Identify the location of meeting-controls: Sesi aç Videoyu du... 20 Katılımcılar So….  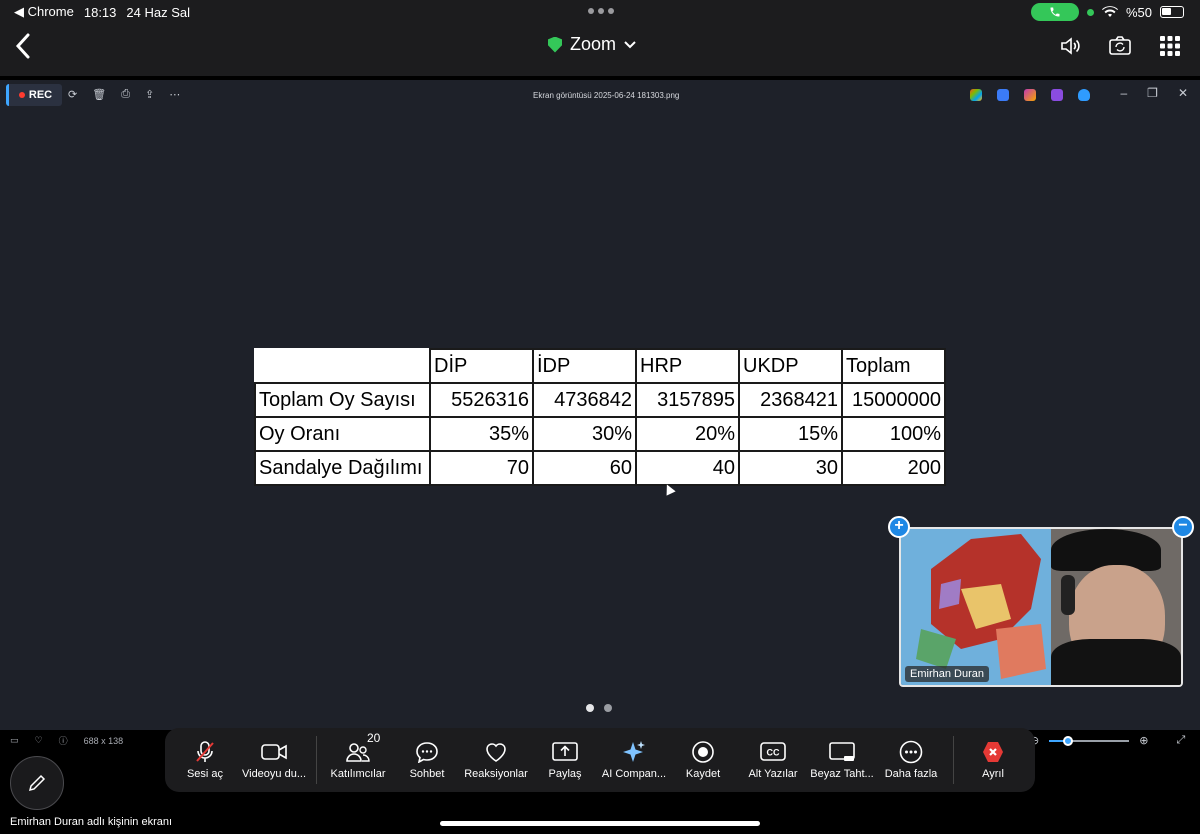
(600, 760).